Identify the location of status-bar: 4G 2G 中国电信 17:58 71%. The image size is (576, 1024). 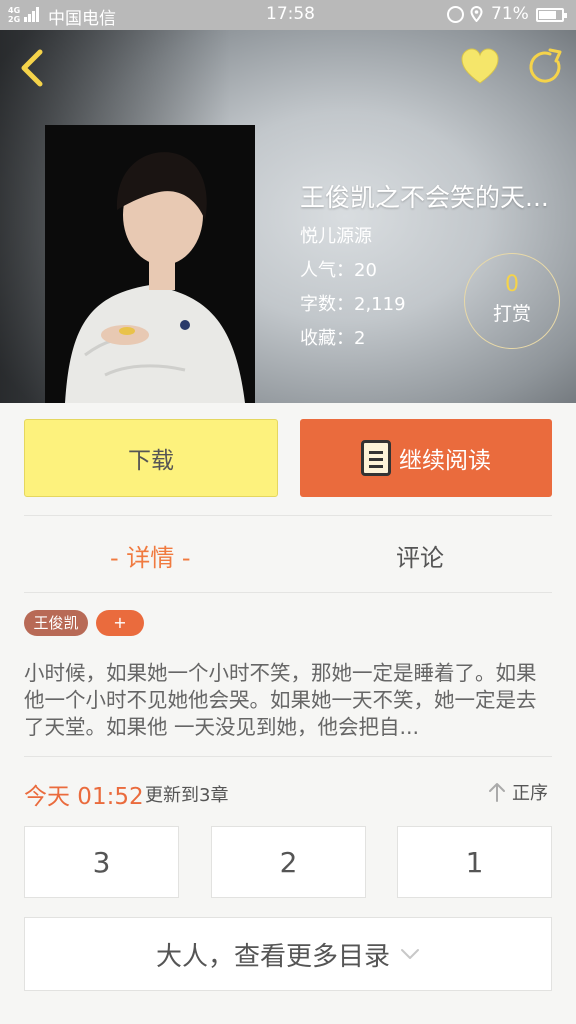
(288, 15).